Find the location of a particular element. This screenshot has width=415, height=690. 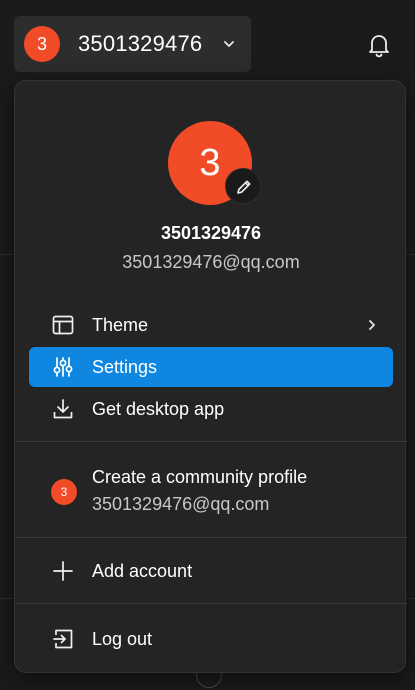

download-icon is located at coordinates (63, 409).